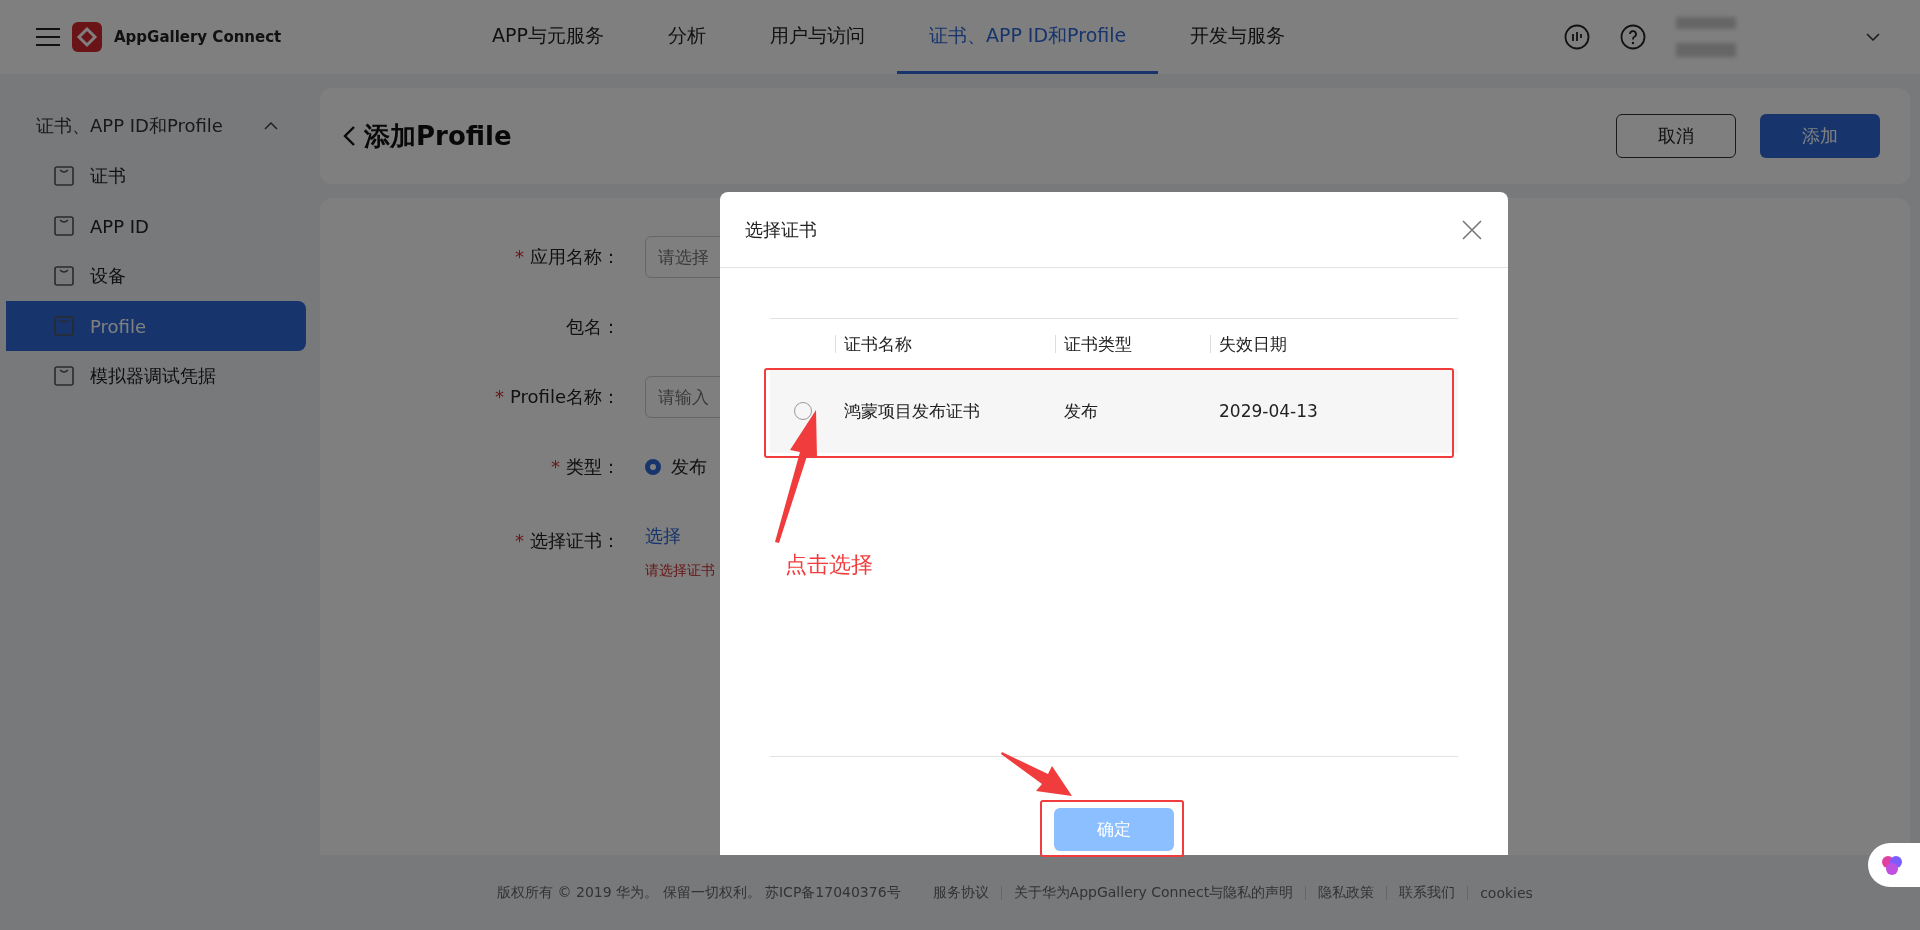  What do you see at coordinates (1027, 37) in the screenshot?
I see `nav-tab: 证书、APP ID和Profile` at bounding box center [1027, 37].